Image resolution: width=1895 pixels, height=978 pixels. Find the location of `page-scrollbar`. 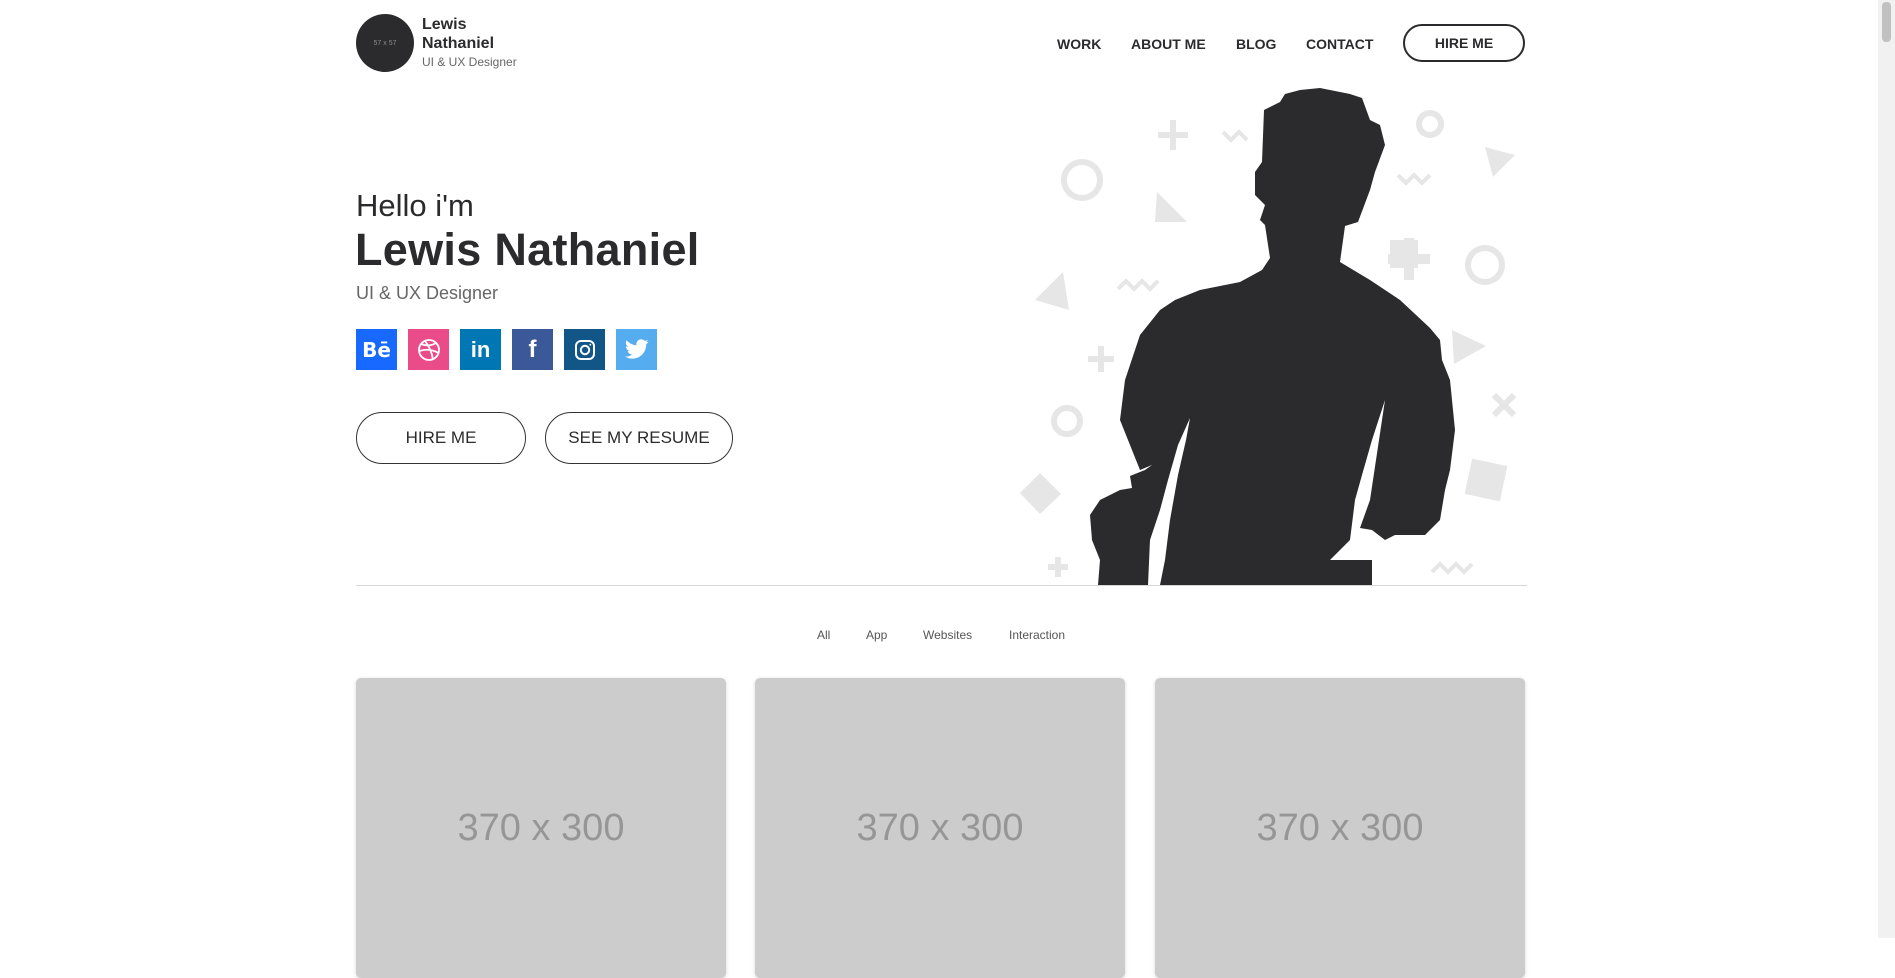

page-scrollbar is located at coordinates (1886, 469).